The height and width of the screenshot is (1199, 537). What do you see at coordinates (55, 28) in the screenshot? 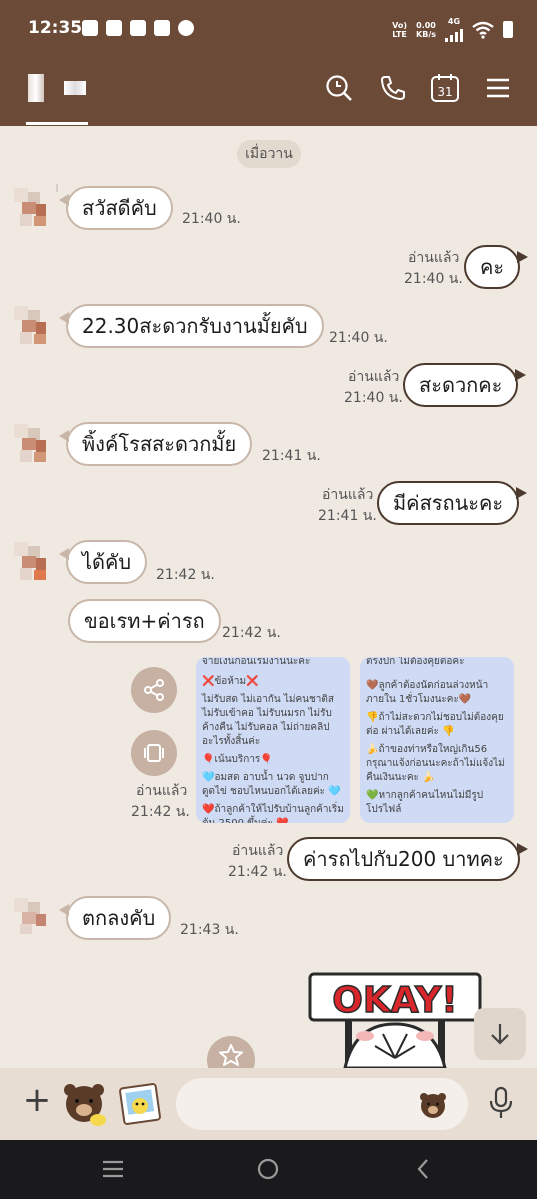
I see `clock: 12:35` at bounding box center [55, 28].